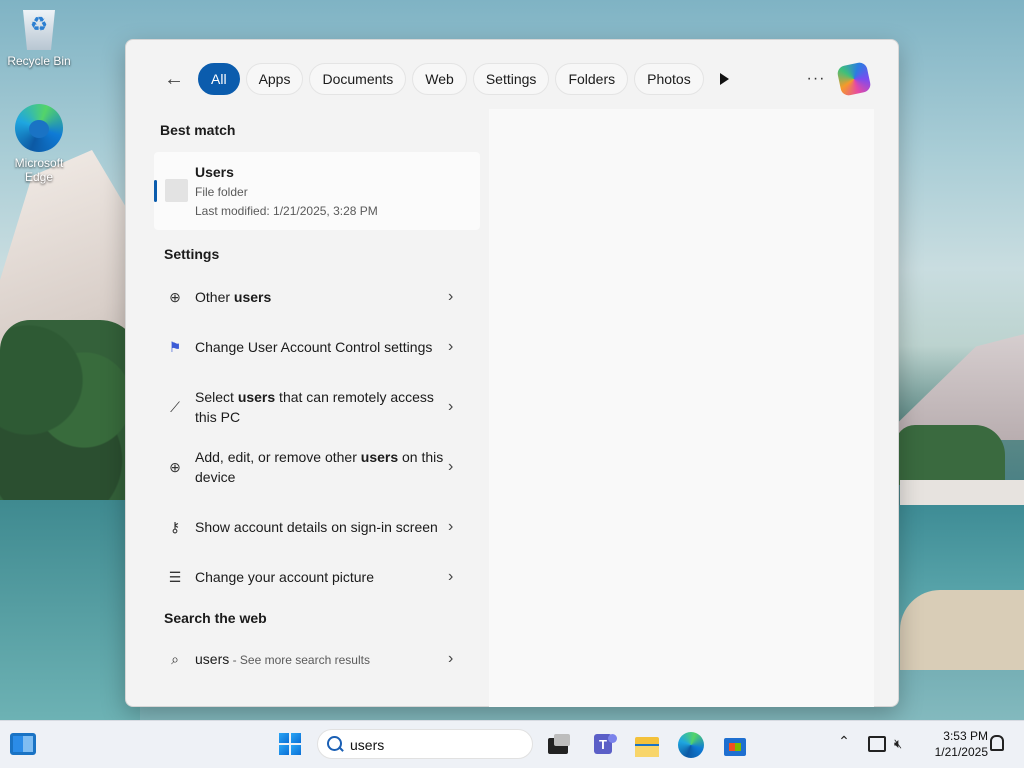  What do you see at coordinates (290, 744) in the screenshot?
I see `start-button` at bounding box center [290, 744].